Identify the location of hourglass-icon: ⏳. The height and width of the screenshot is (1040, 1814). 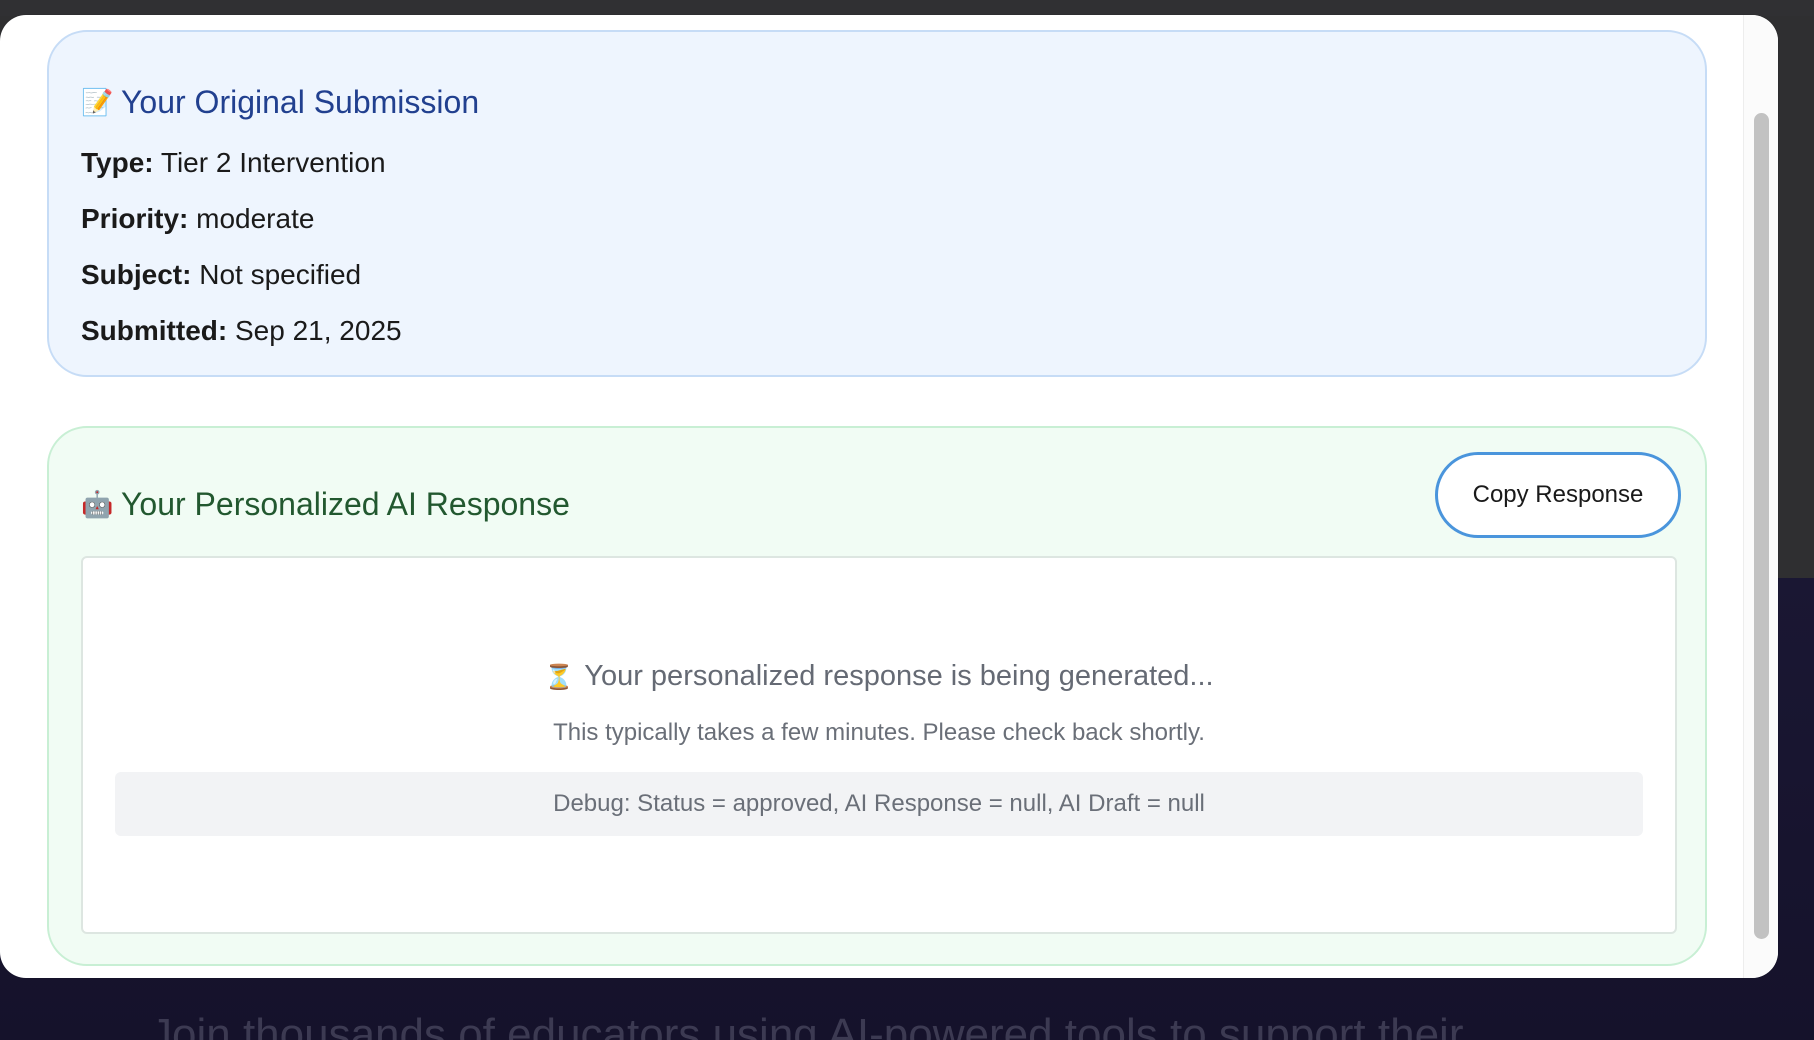
(559, 677).